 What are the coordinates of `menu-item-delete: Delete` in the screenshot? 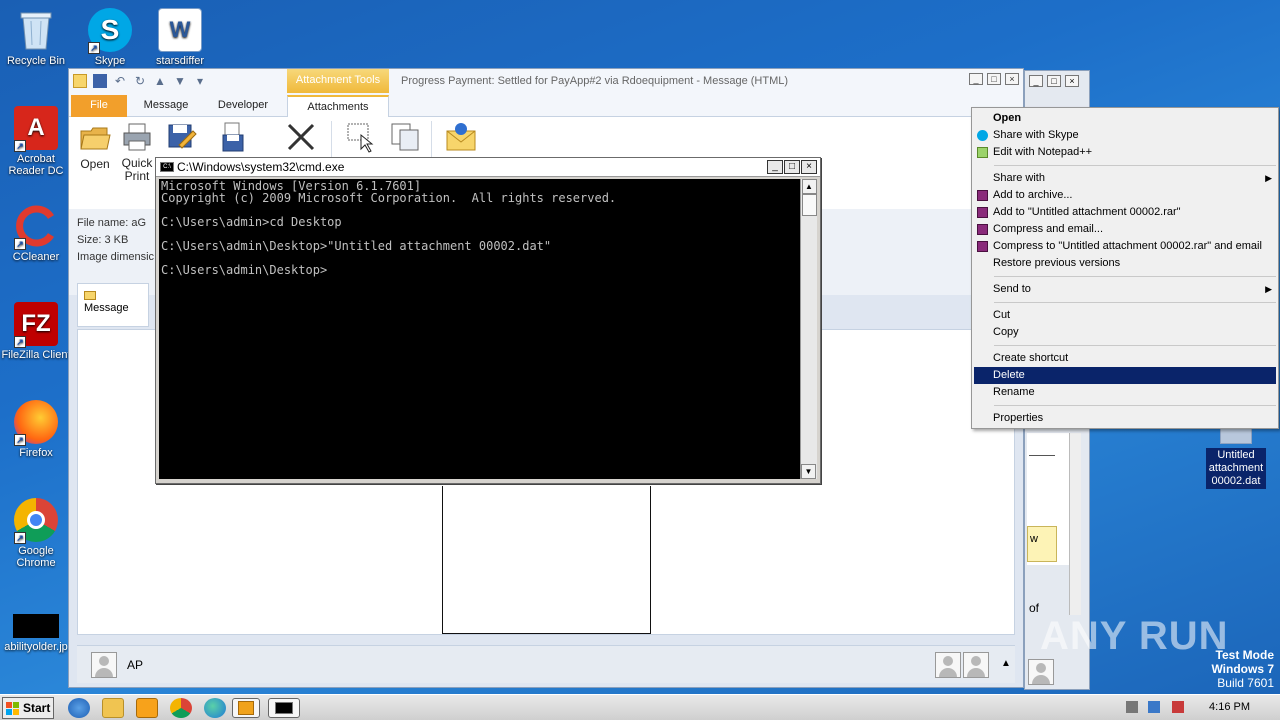 It's located at (1125, 375).